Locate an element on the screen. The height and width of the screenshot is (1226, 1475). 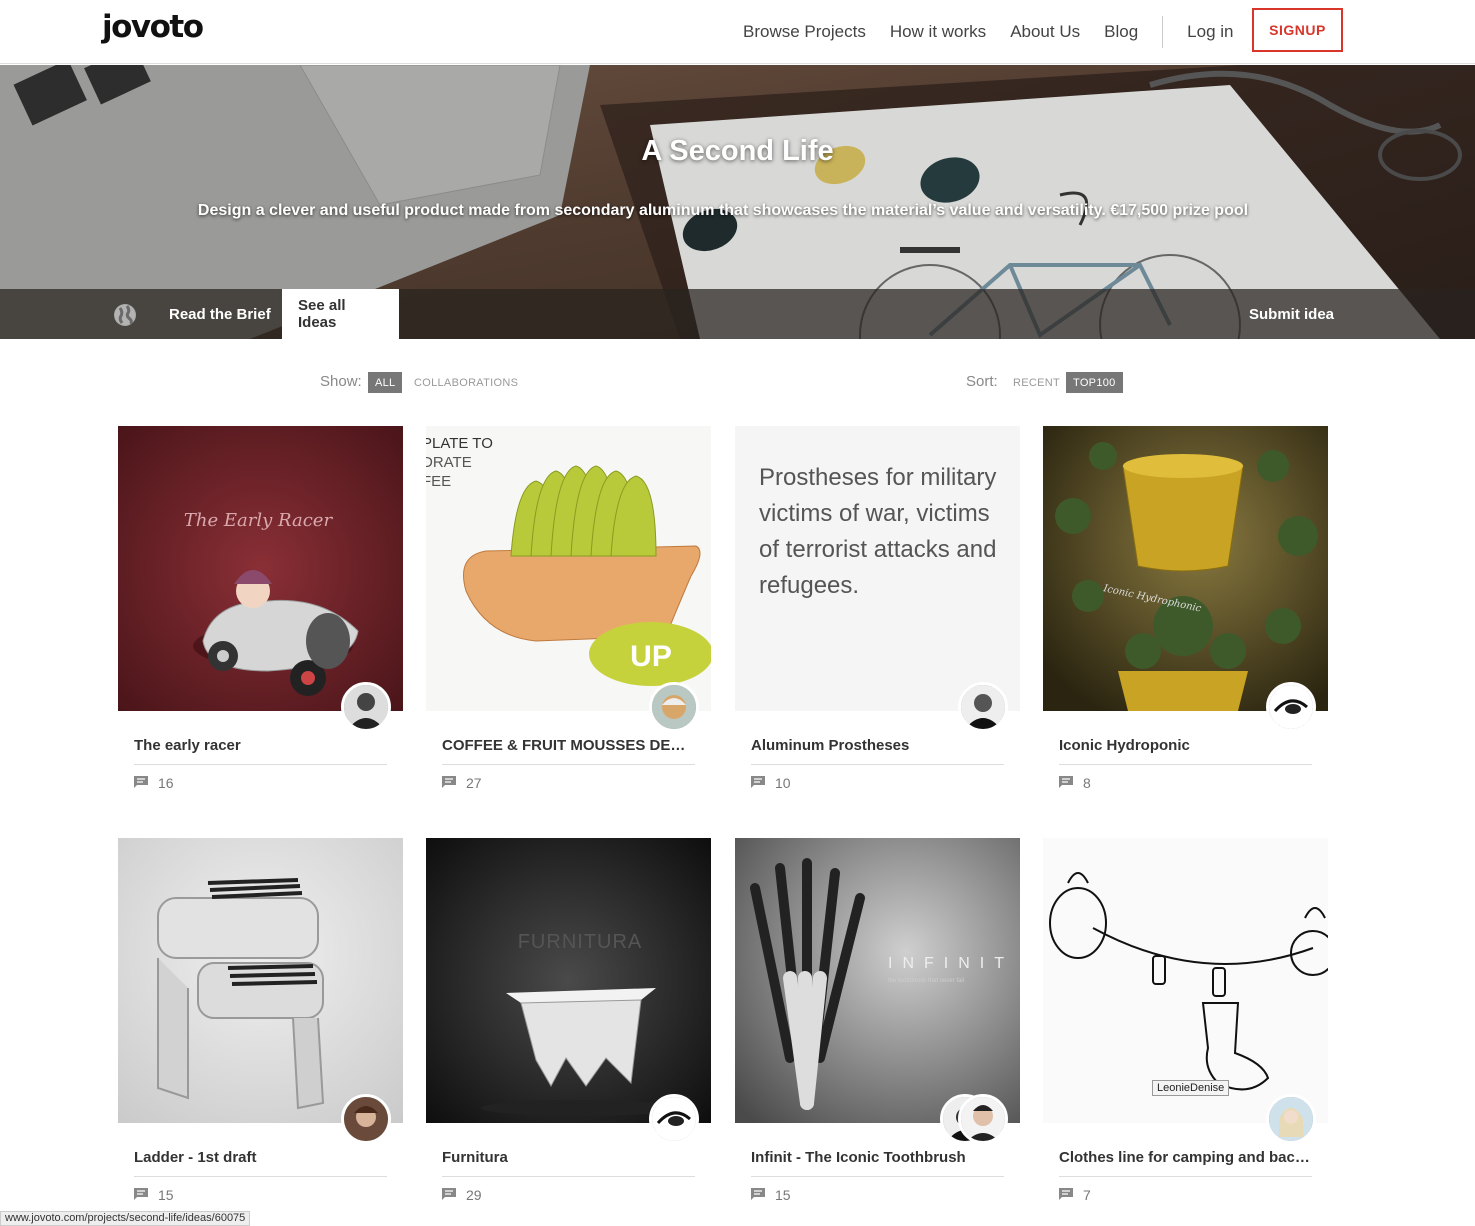
thumb-caption: PLATE TO is located at coordinates (459, 443).